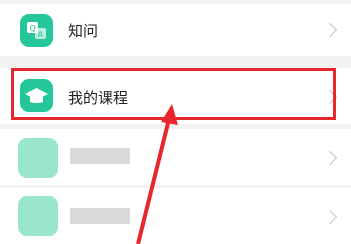  Describe the element at coordinates (41, 34) in the screenshot. I see `svg-text: A` at that location.